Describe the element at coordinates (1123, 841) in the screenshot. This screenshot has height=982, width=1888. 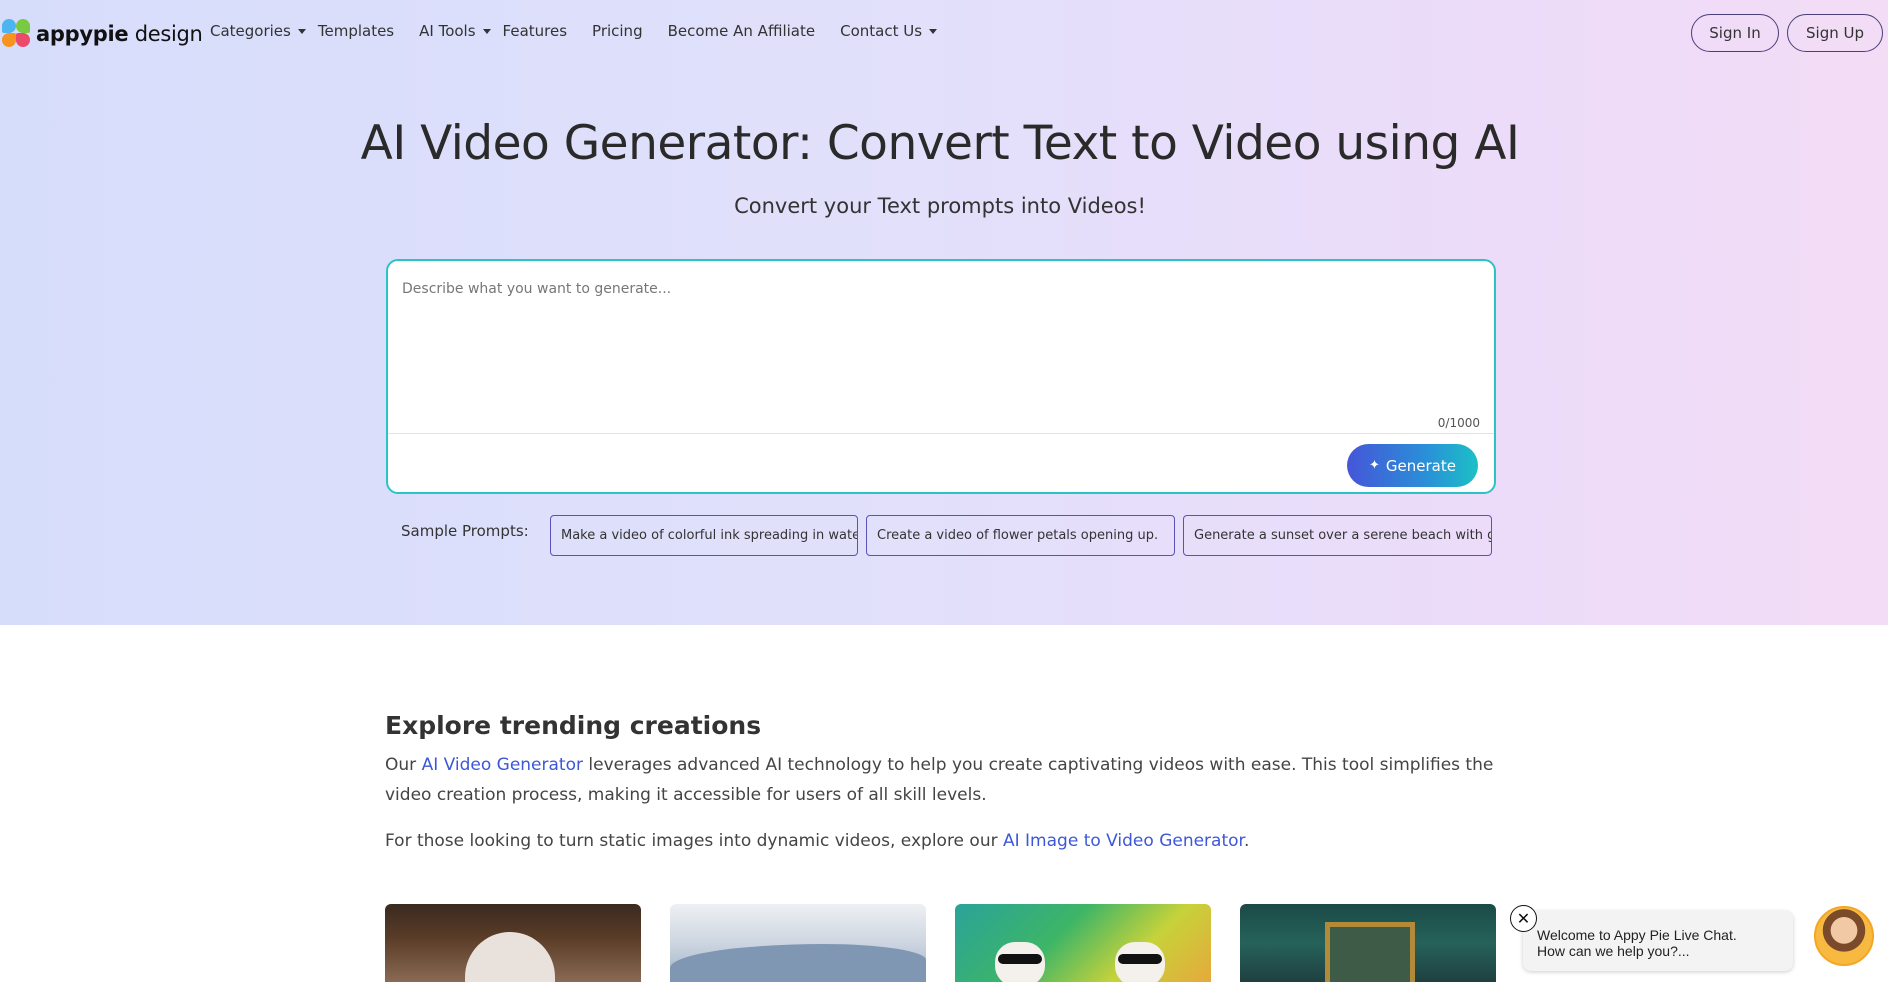
I see `ai-image-to-video-link: AI Image to Video Generator` at that location.